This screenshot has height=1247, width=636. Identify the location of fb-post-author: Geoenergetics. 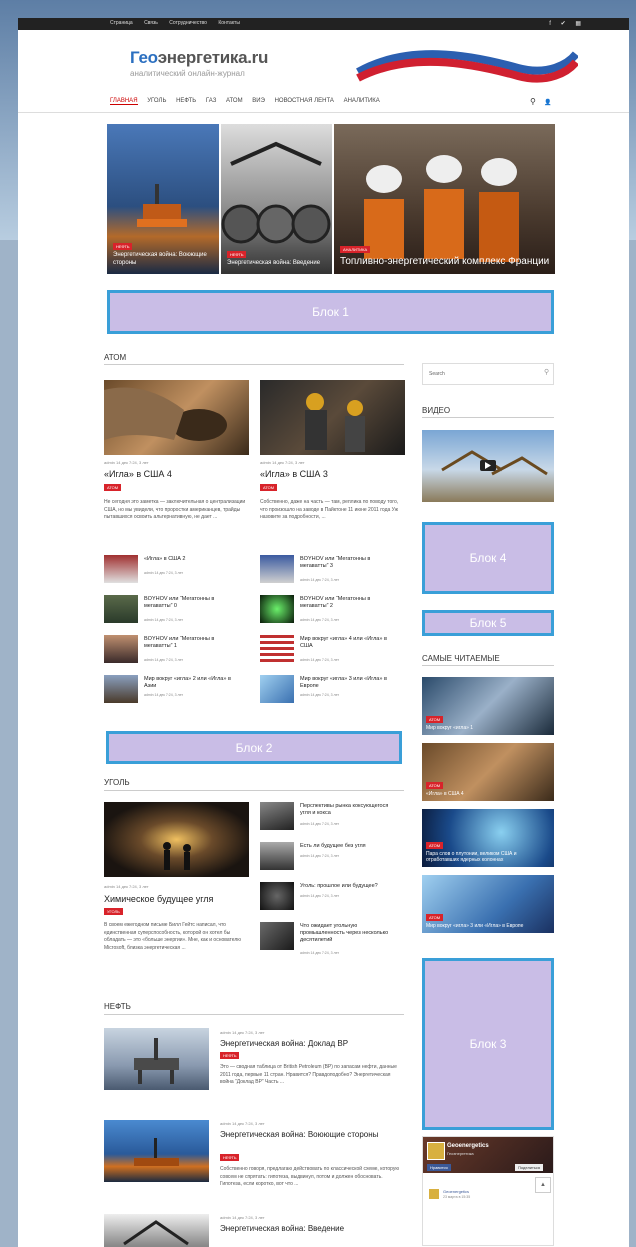
(456, 1191).